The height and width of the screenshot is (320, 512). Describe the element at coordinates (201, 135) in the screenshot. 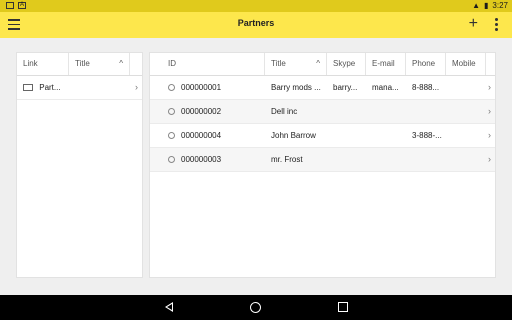

I see `row-id: 000000004` at that location.